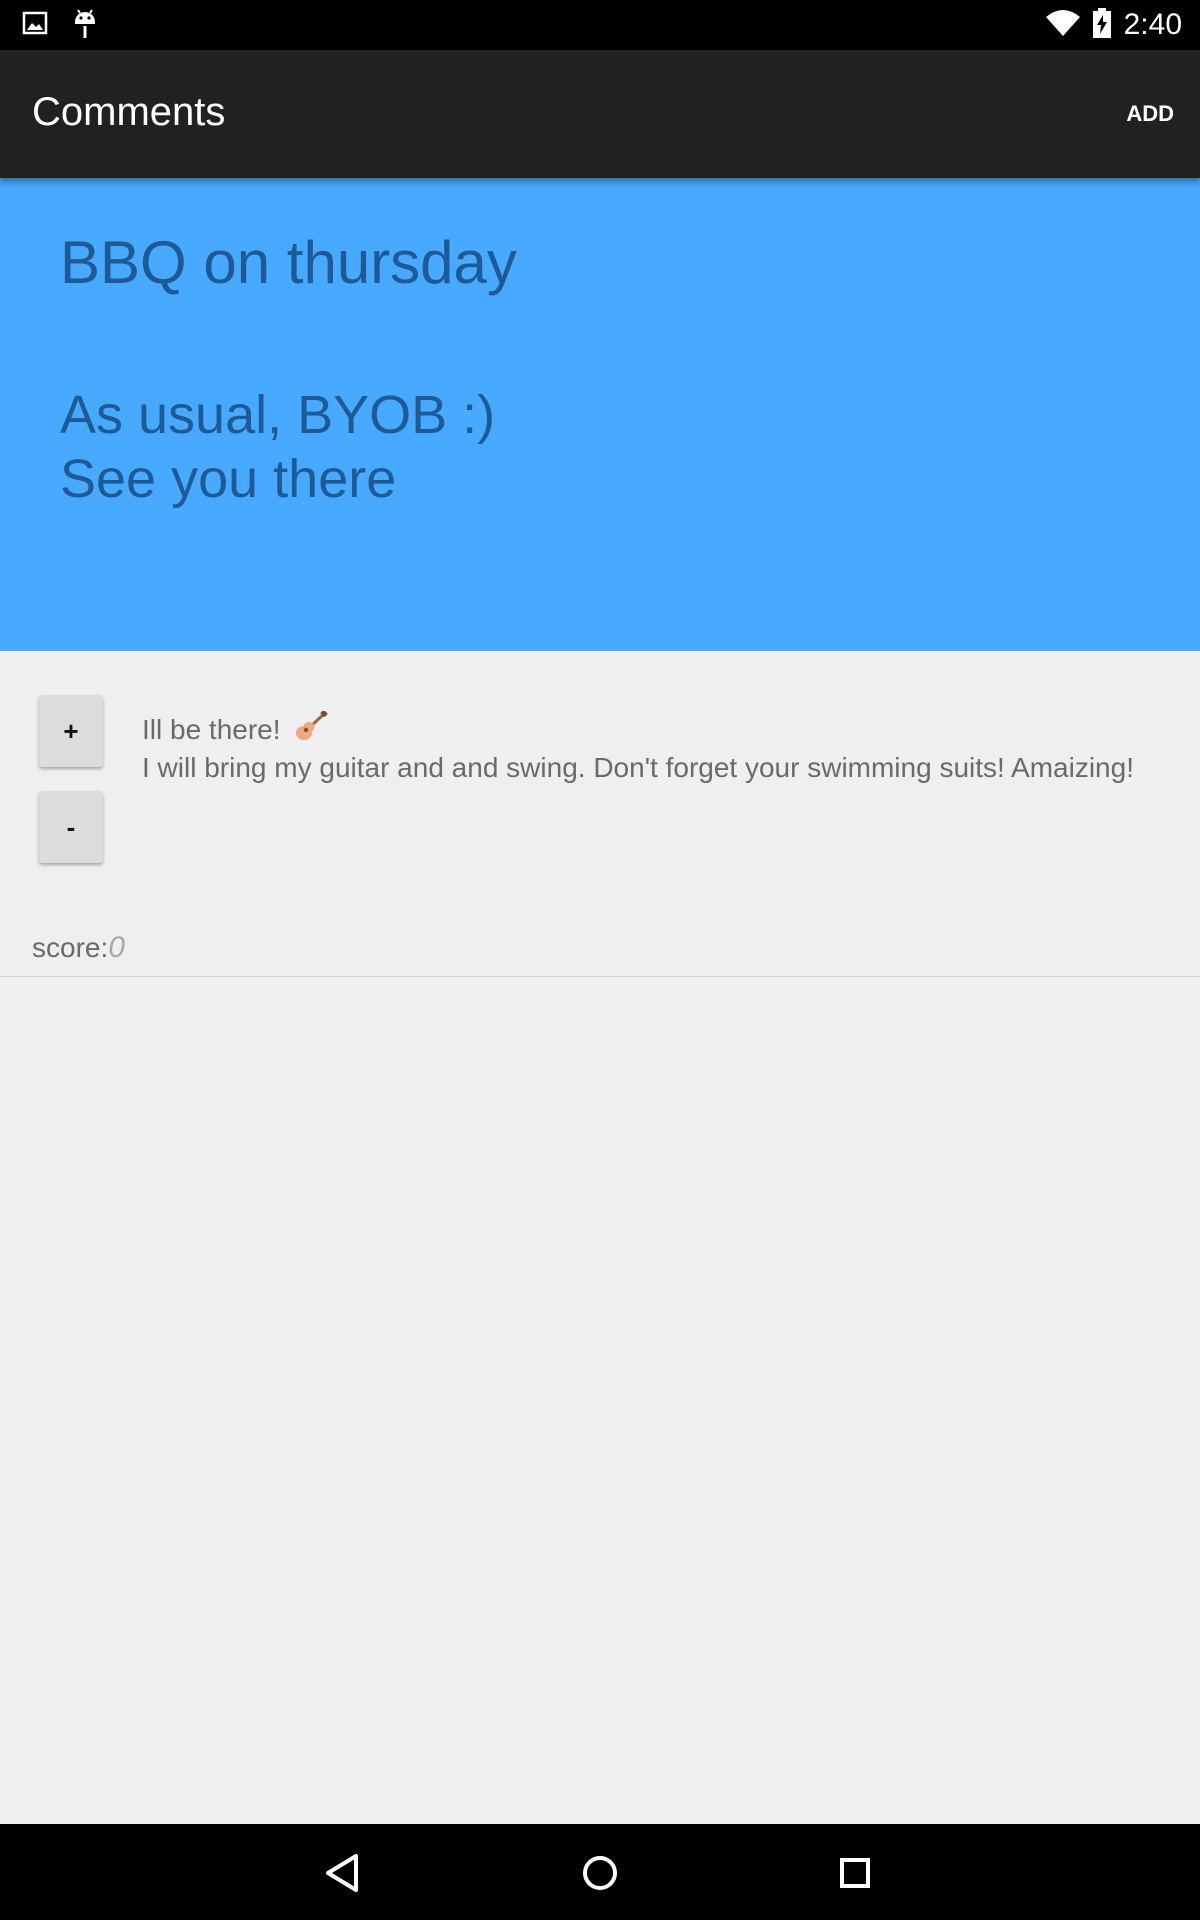 This screenshot has height=1920, width=1200. I want to click on wifi-icon, so click(1062, 25).